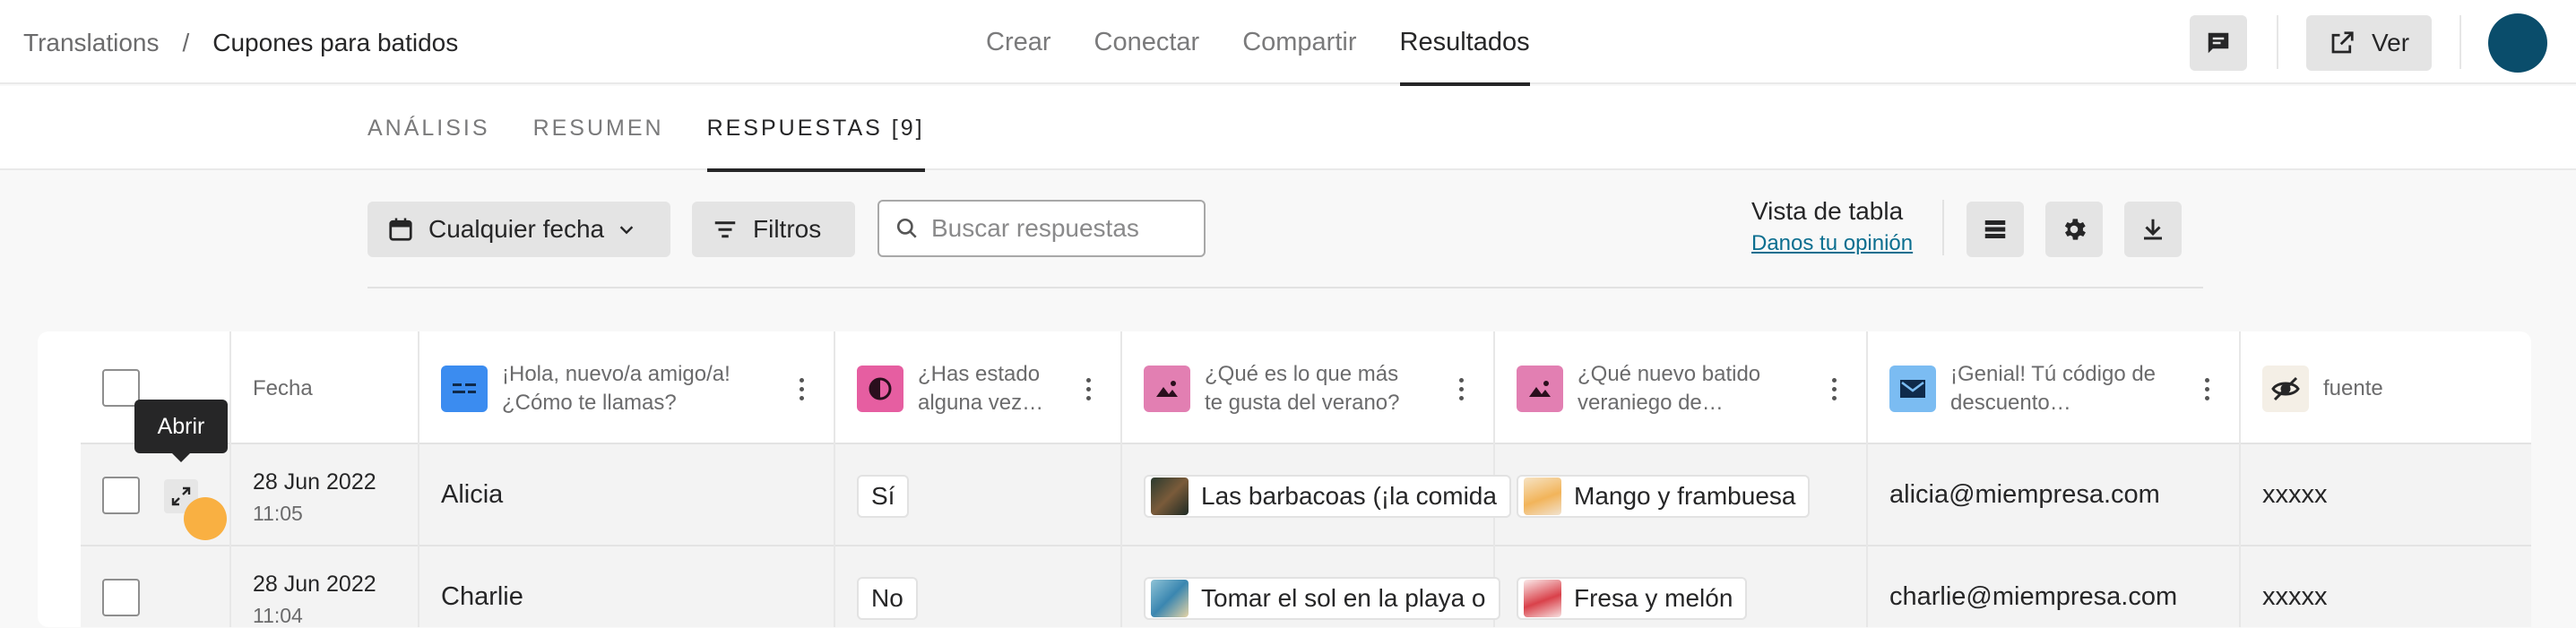  What do you see at coordinates (181, 431) in the screenshot?
I see `open-tooltip: Abrir` at bounding box center [181, 431].